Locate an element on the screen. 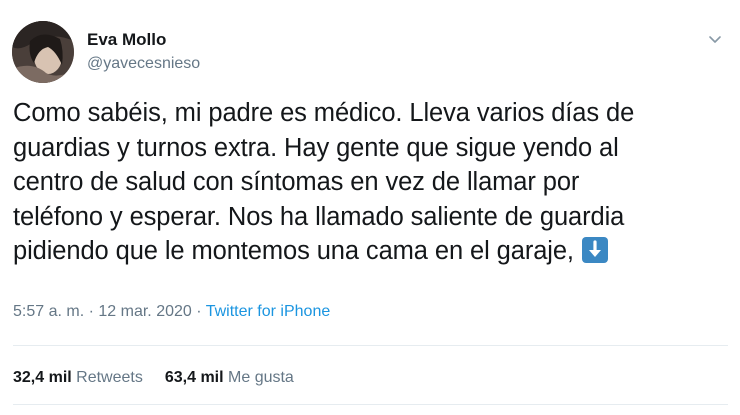 The image size is (740, 415). author-handle: @yavecesnieso is located at coordinates (143, 64).